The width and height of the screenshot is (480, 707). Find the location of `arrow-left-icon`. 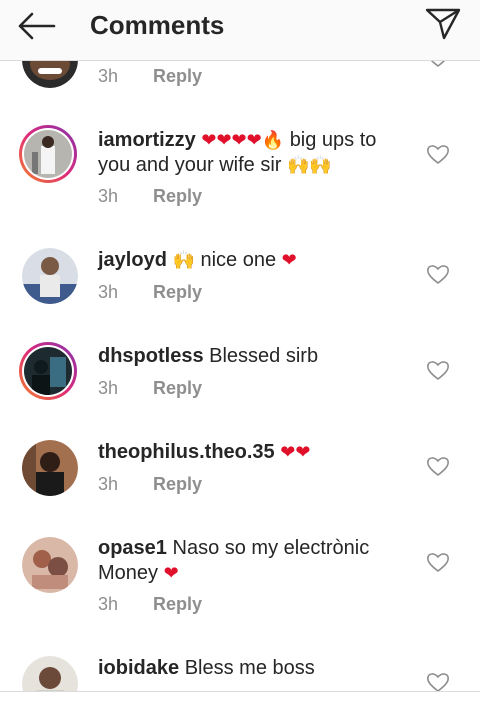

arrow-left-icon is located at coordinates (37, 26).